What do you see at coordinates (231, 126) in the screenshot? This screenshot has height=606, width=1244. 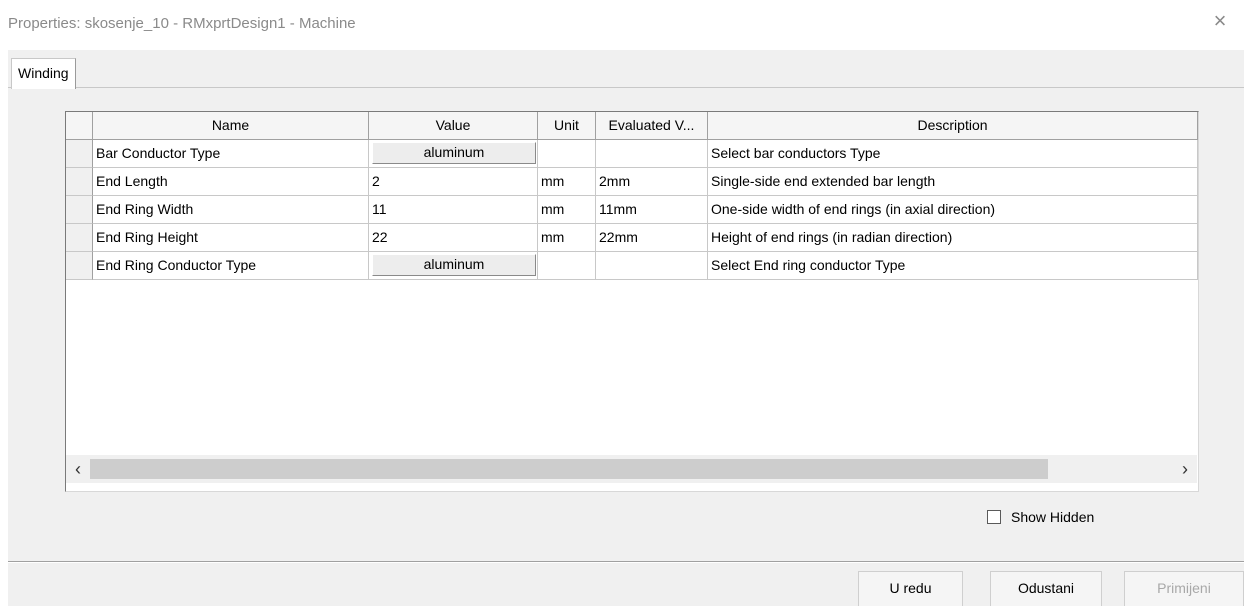 I see `header-name: Name` at bounding box center [231, 126].